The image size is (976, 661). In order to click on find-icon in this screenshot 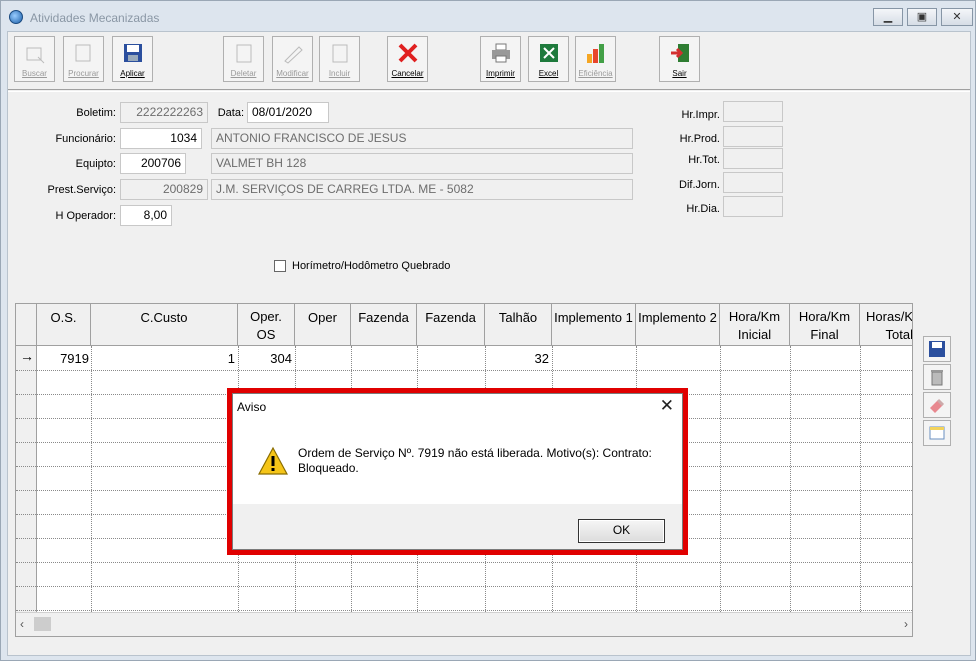, I will do `click(82, 53)`.